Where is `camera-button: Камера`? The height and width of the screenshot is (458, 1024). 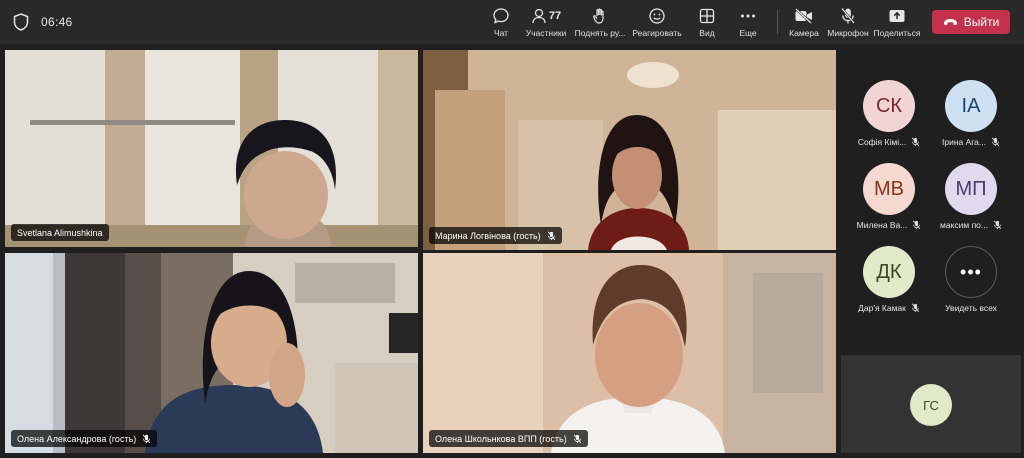
camera-button: Камера is located at coordinates (804, 23).